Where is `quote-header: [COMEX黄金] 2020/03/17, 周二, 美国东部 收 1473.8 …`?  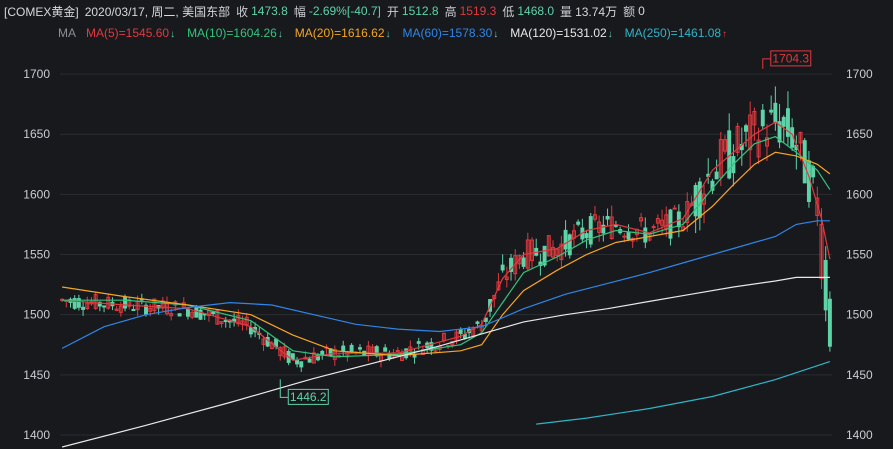
quote-header: [COMEX黄金] 2020/03/17, 周二, 美国东部 收 1473.8 … is located at coordinates (446, 11).